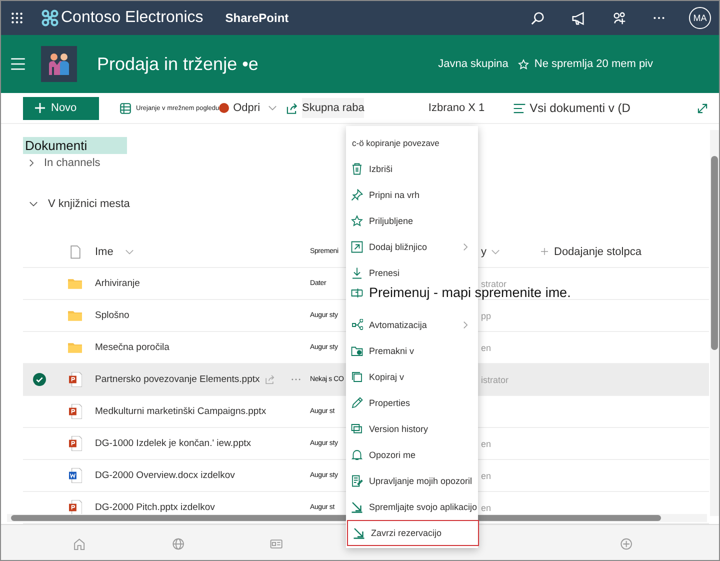 The image size is (720, 561). Describe the element at coordinates (357, 377) in the screenshot. I see `copy-icon` at that location.